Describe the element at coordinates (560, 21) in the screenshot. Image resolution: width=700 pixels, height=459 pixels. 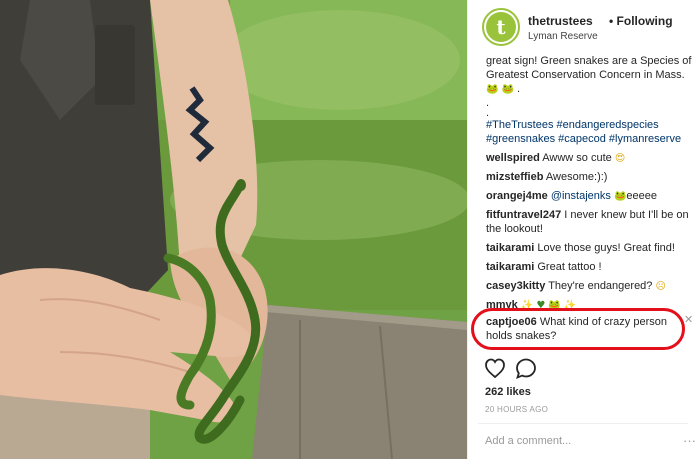
I see `account-username: thetrustees` at that location.